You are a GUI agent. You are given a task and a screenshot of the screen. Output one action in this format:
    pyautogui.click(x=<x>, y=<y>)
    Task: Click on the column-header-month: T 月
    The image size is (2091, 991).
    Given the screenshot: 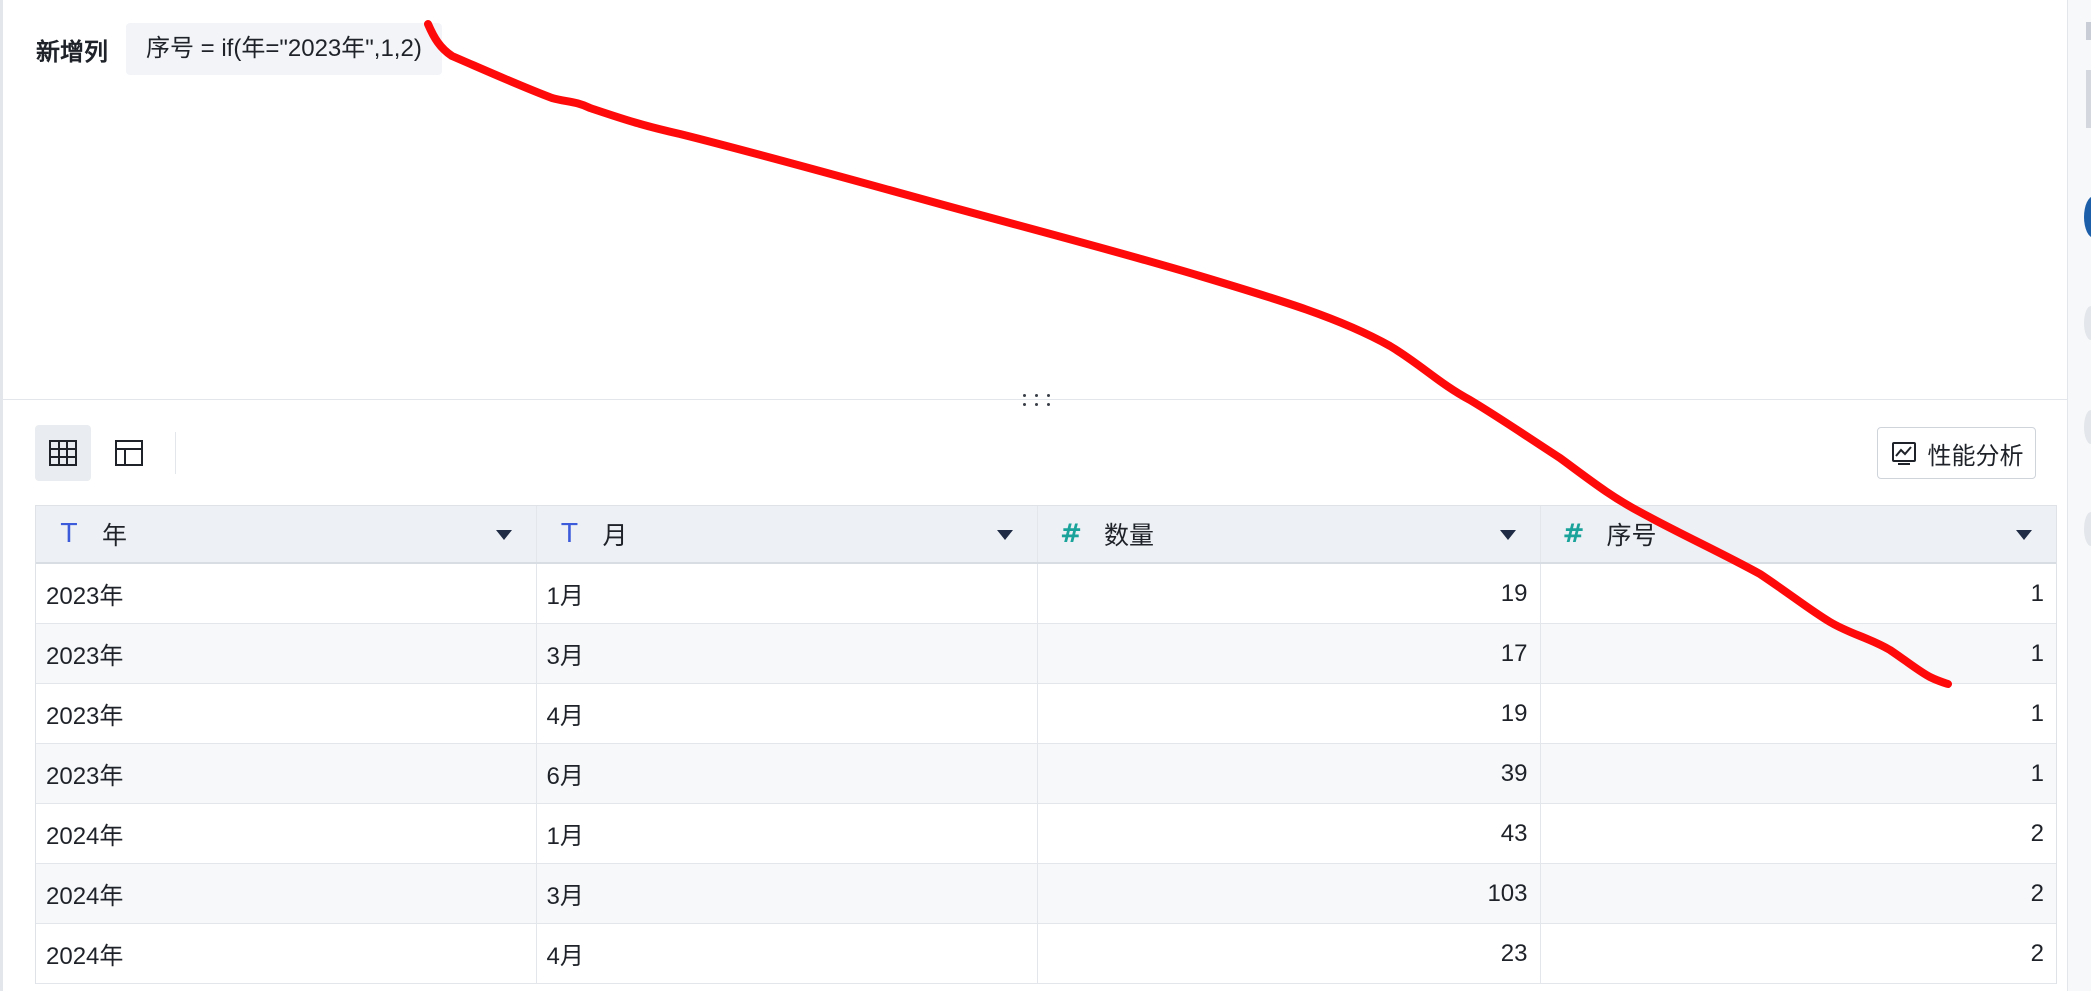 What is the action you would take?
    pyautogui.click(x=787, y=534)
    